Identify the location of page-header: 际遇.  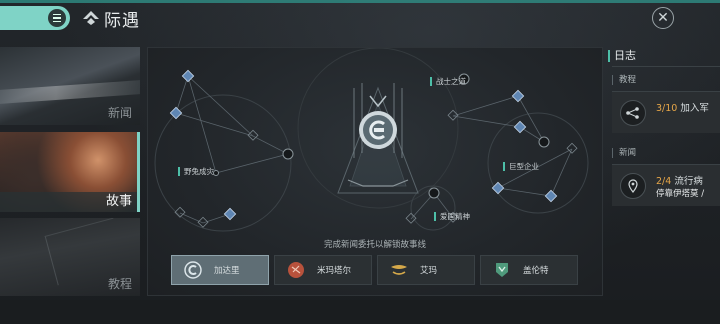
(111, 18).